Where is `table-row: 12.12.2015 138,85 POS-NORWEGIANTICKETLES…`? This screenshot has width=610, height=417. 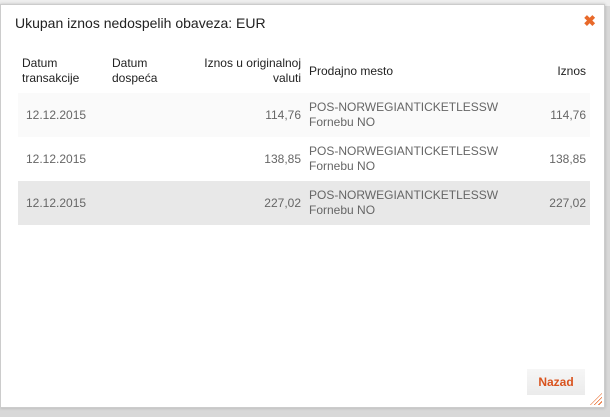
table-row: 12.12.2015 138,85 POS-NORWEGIANTICKETLES… is located at coordinates (304, 159).